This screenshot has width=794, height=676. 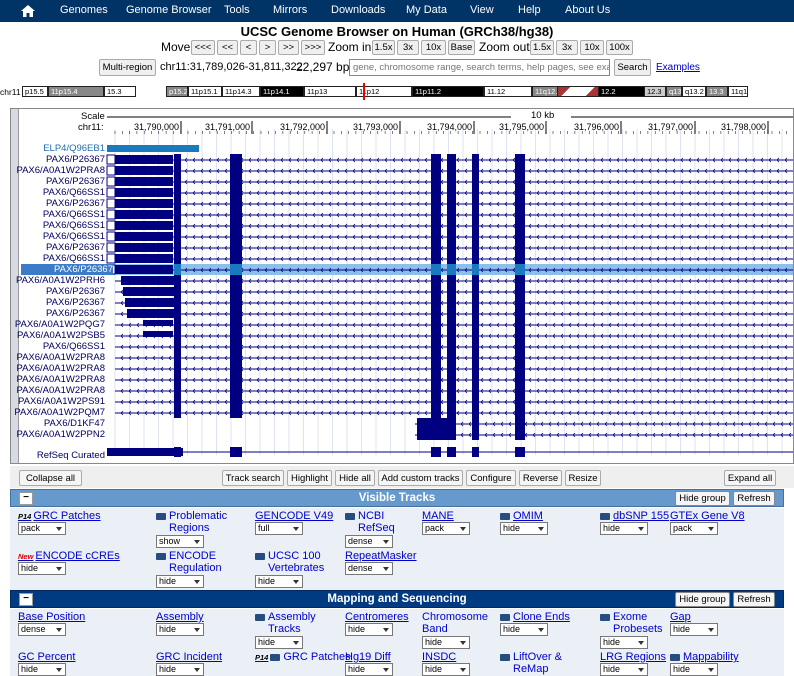 I want to click on ideogram-band: 11p11.2, so click(x=448, y=91).